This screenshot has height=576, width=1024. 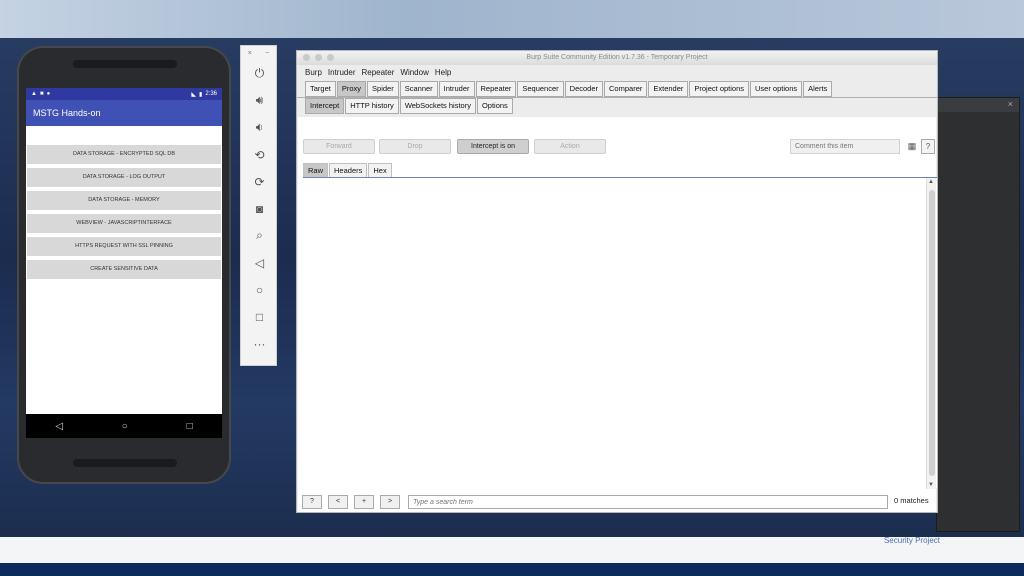 I want to click on notification-icon: ■, so click(x=41, y=94).